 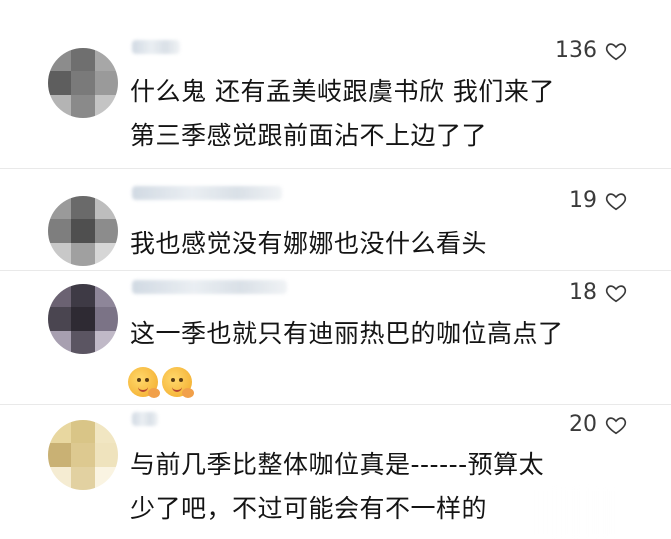 I want to click on like-count: 136, so click(x=576, y=50).